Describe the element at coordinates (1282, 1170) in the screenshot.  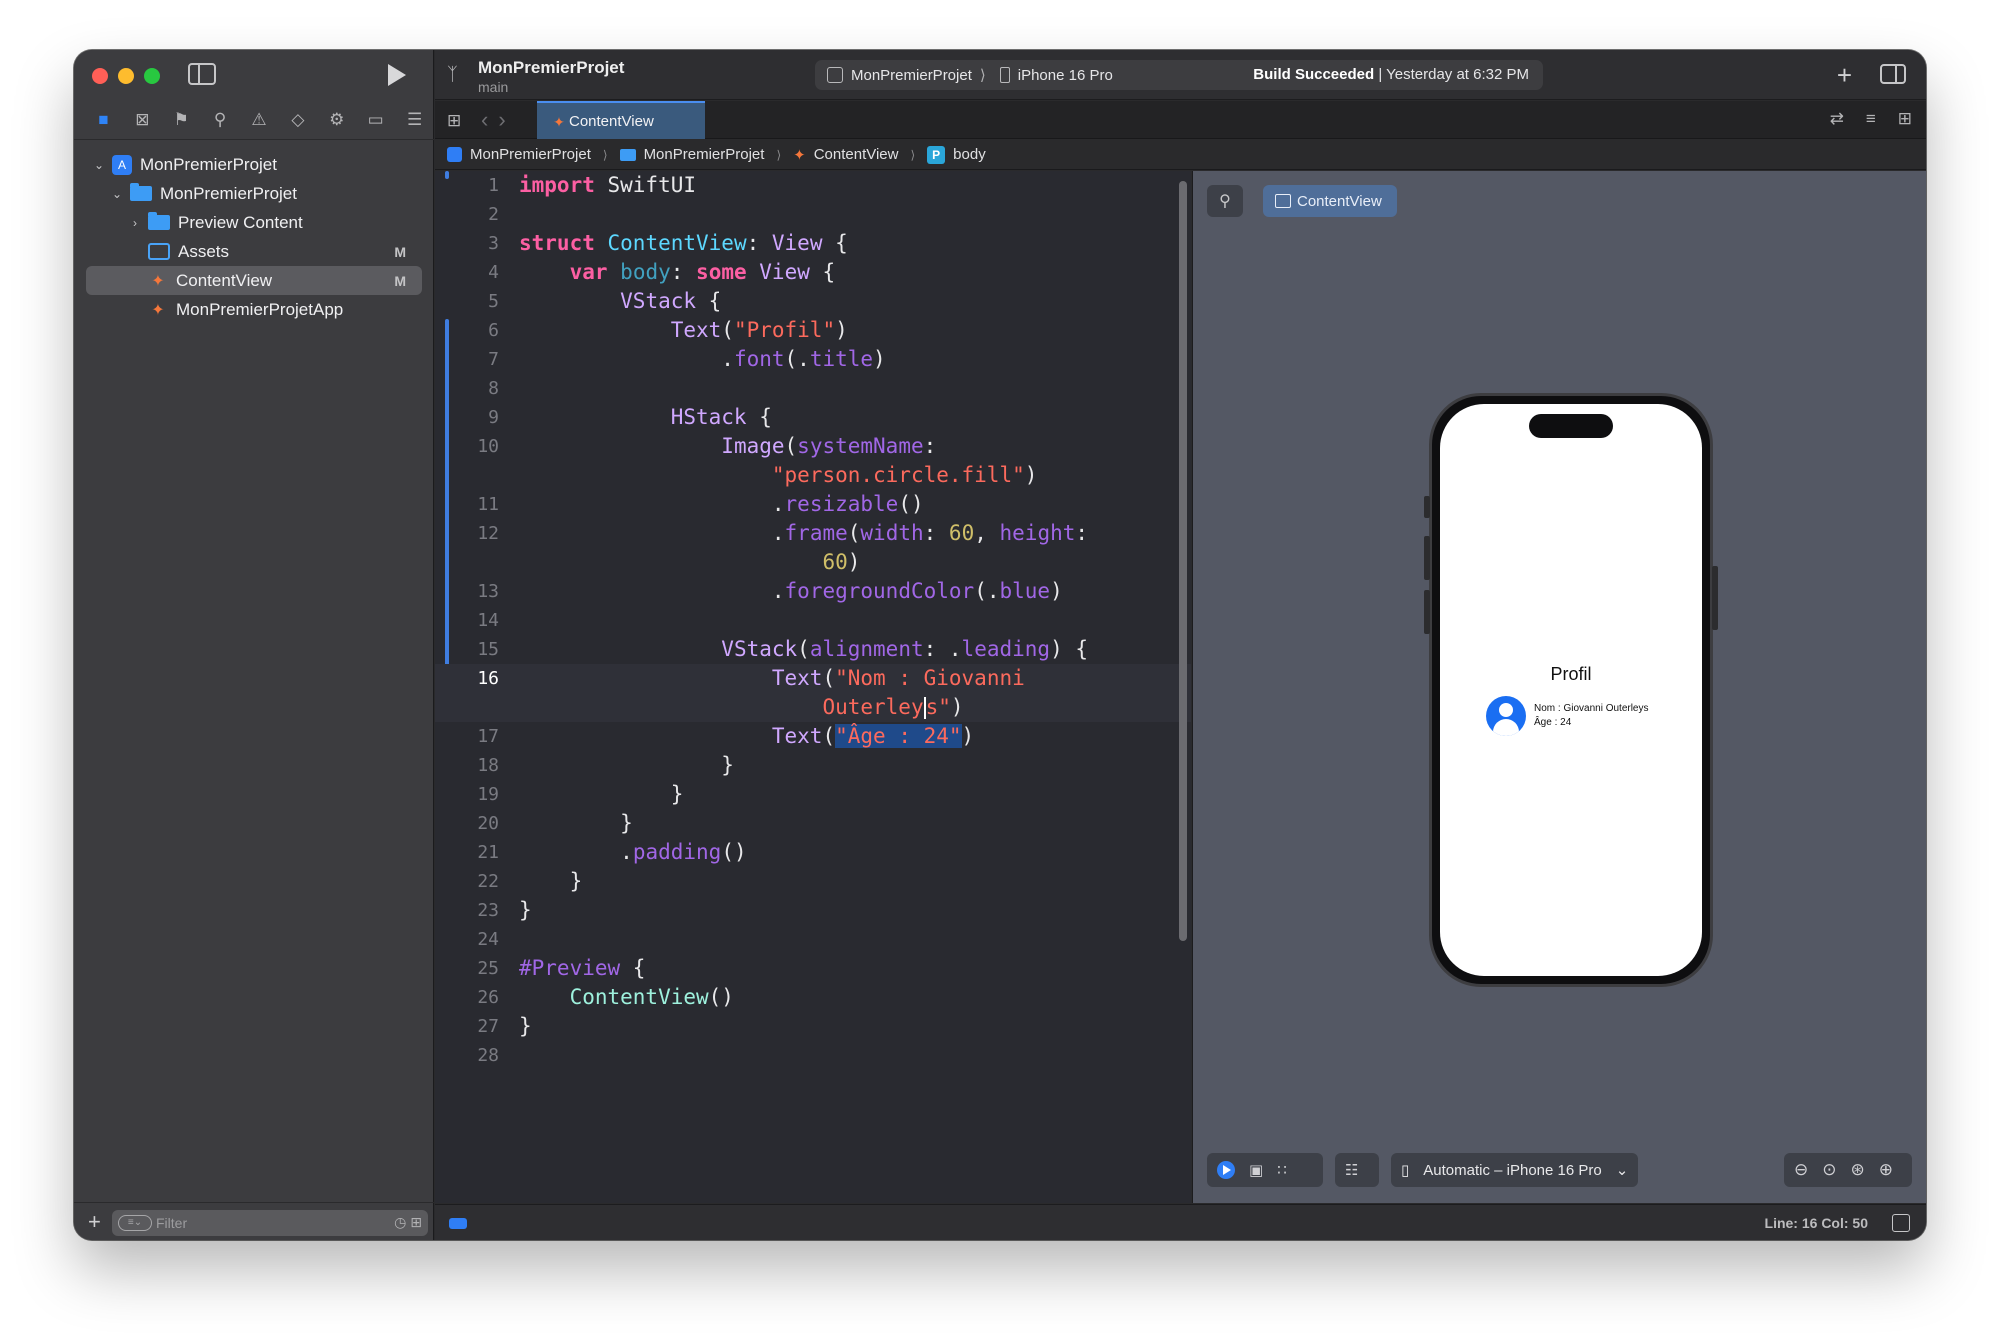
I see `variants-icon: ∷` at that location.